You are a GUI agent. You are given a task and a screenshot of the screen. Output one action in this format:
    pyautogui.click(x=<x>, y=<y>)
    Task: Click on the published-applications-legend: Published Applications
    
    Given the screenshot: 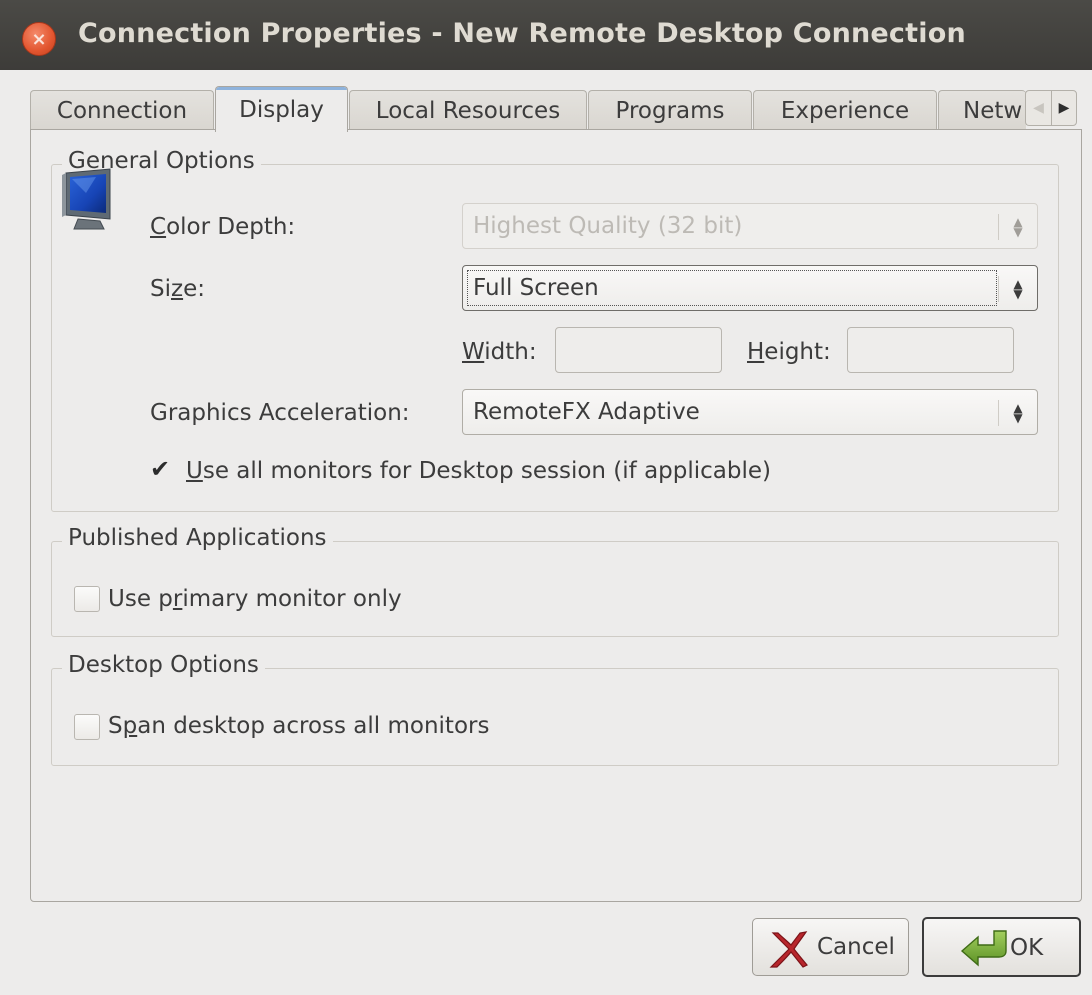 What is the action you would take?
    pyautogui.click(x=197, y=538)
    